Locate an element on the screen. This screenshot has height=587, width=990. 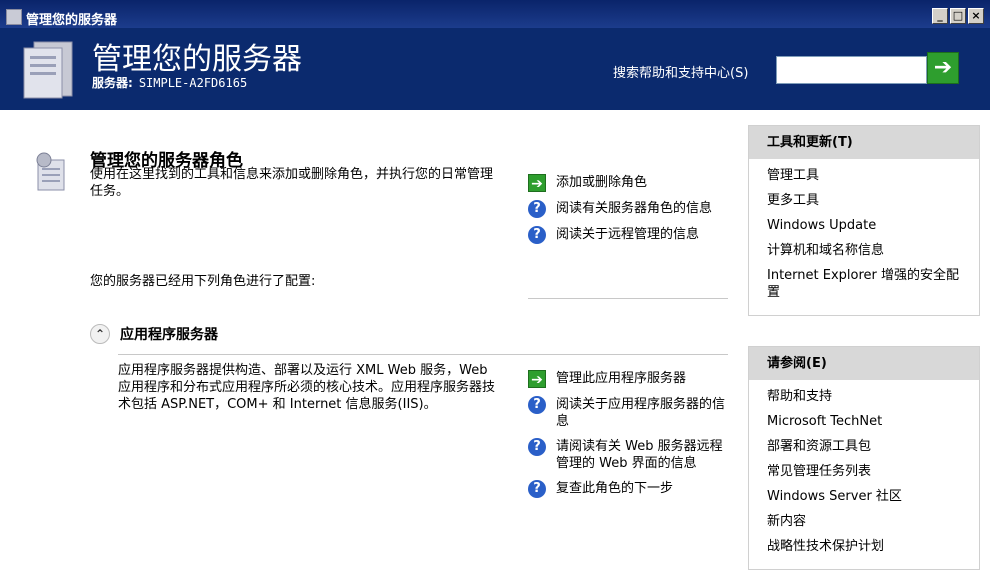
action-label: 复查此角色的下一步 is located at coordinates (615, 488).